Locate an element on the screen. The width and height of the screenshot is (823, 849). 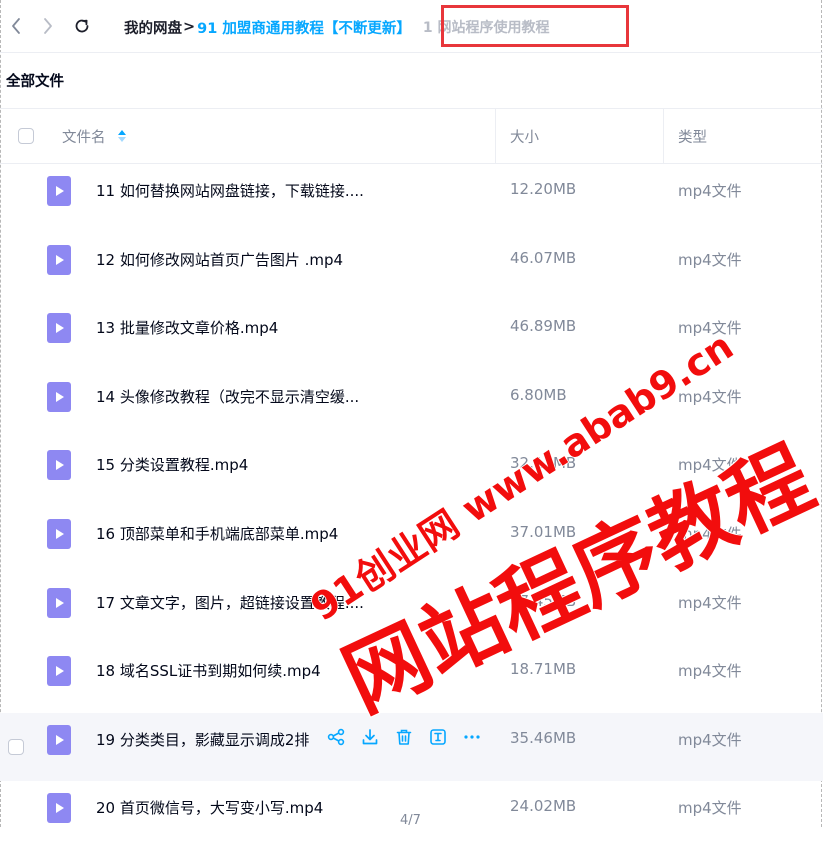
column-header-size: 大小 is located at coordinates (524, 136).